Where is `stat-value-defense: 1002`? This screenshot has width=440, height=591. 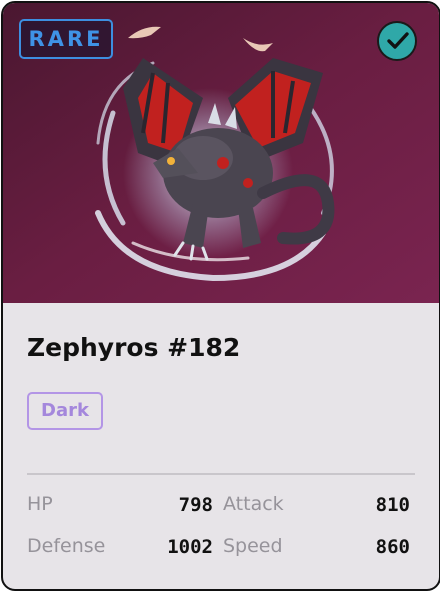 stat-value-defense: 1002 is located at coordinates (190, 547).